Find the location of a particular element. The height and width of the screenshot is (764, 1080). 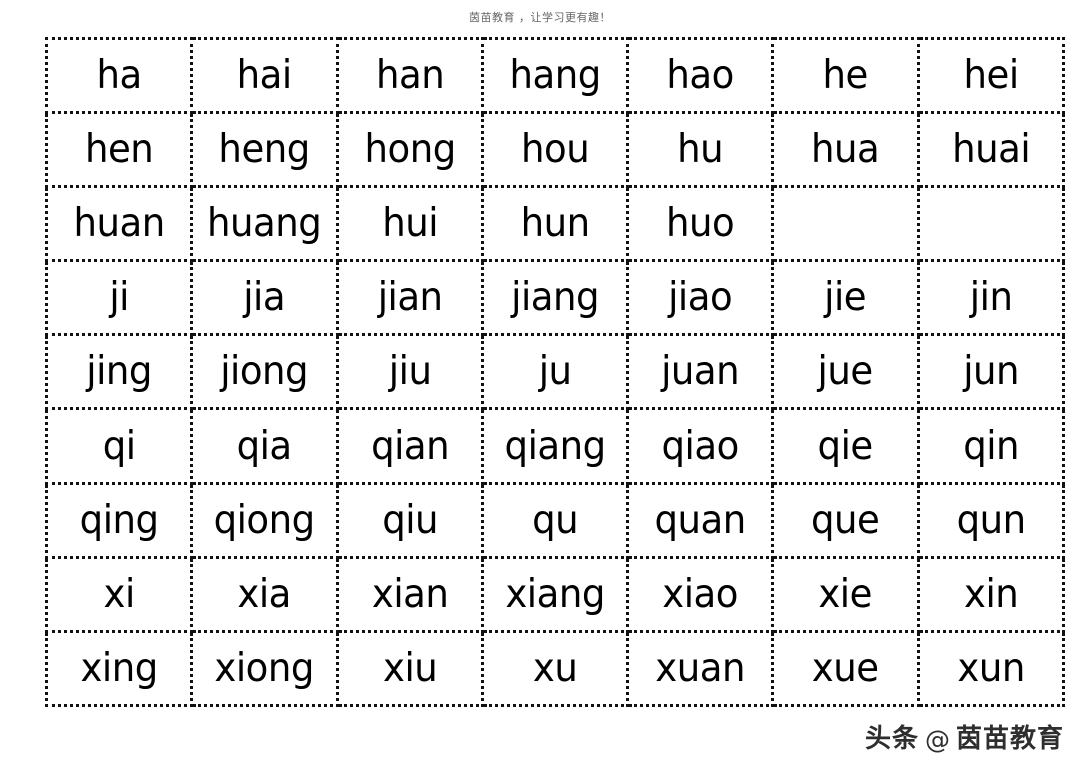

table-row: ji jia jian jiang jiao jie jin is located at coordinates (554, 298).